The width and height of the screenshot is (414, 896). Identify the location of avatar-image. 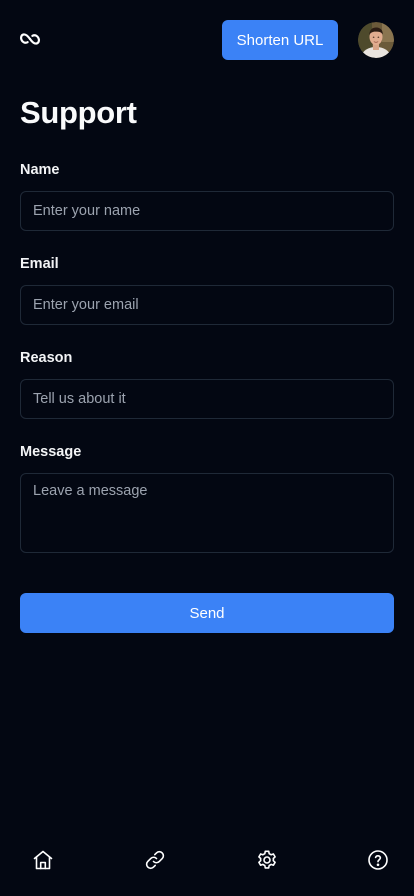
(376, 40).